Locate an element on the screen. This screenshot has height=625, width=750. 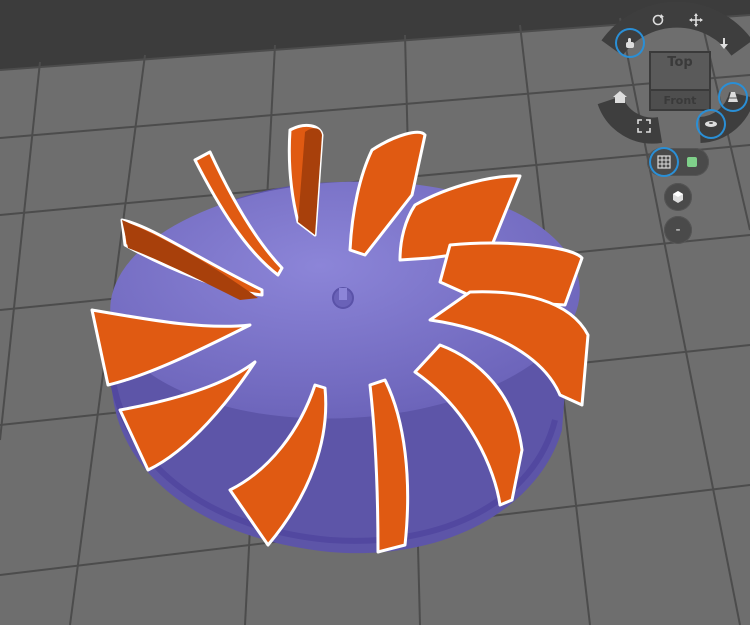
grid-icon is located at coordinates (664, 162).